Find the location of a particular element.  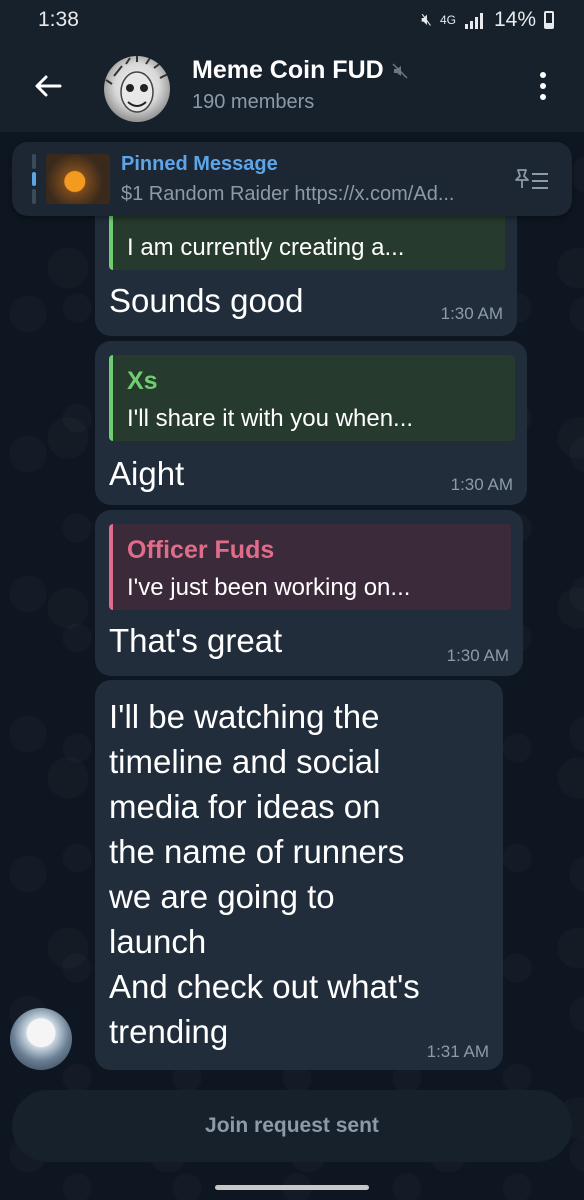

group-name: Meme Coin FUD is located at coordinates (288, 70).